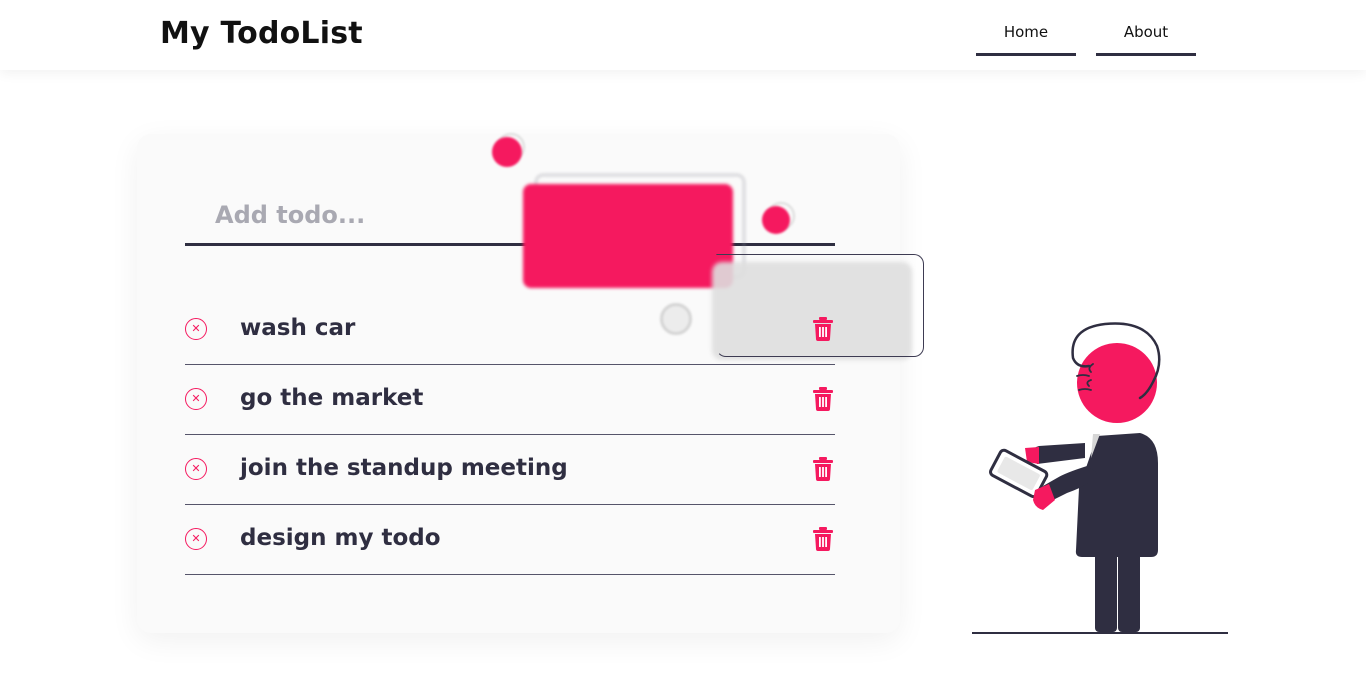 Image resolution: width=1366 pixels, height=698 pixels. I want to click on todo-item: ✕ design my todo, so click(510, 540).